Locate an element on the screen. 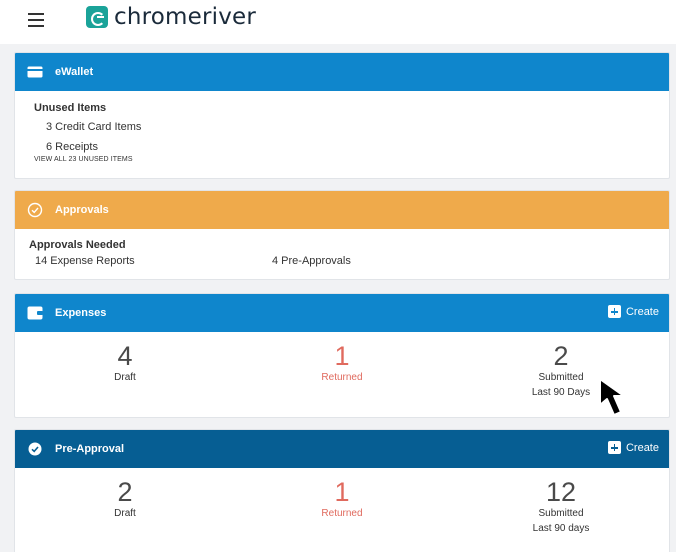  hamburger-icon is located at coordinates (36, 20).